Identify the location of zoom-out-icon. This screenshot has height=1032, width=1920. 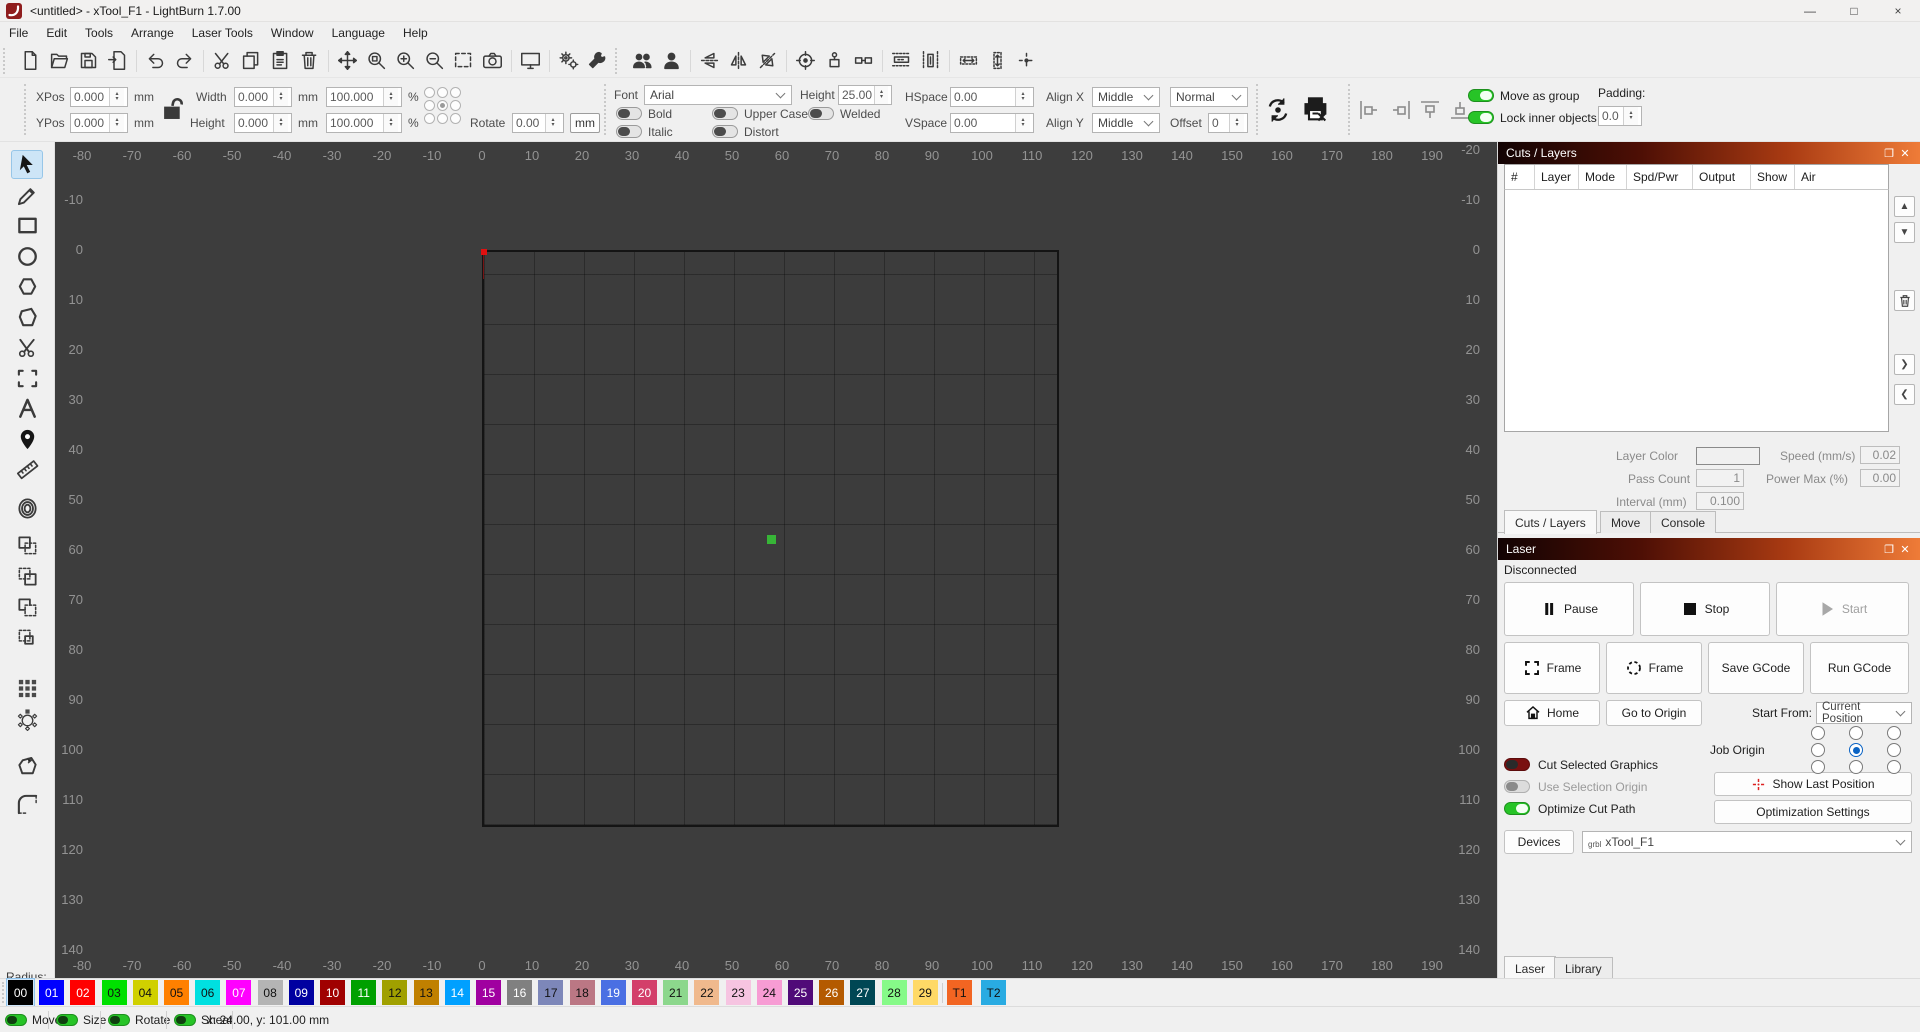
(434, 60).